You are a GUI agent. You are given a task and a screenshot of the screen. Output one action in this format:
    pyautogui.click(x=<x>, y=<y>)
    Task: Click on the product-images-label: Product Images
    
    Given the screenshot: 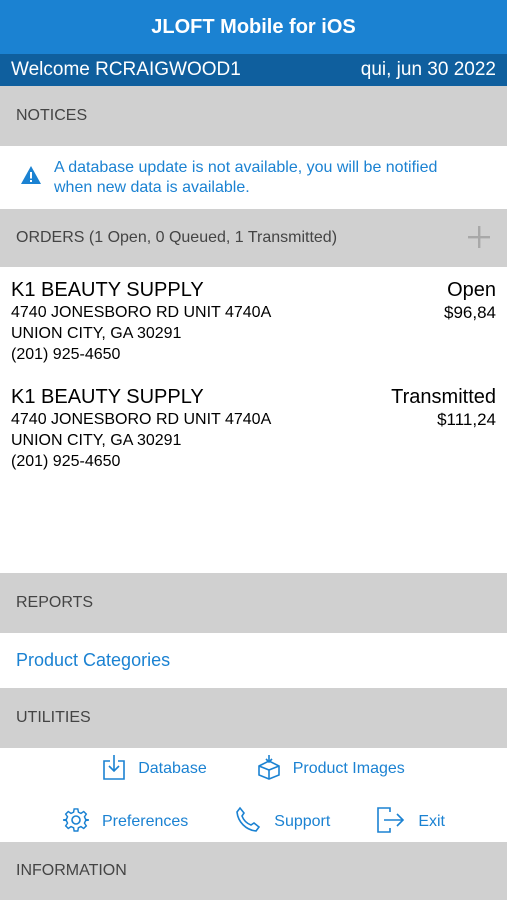 What is the action you would take?
    pyautogui.click(x=348, y=768)
    